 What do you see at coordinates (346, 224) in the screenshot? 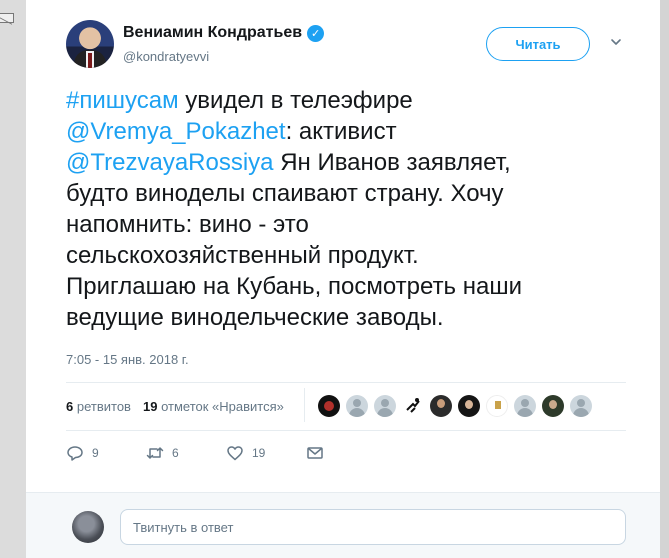
I see `tweet-text-line: напомнить: вино - это` at bounding box center [346, 224].